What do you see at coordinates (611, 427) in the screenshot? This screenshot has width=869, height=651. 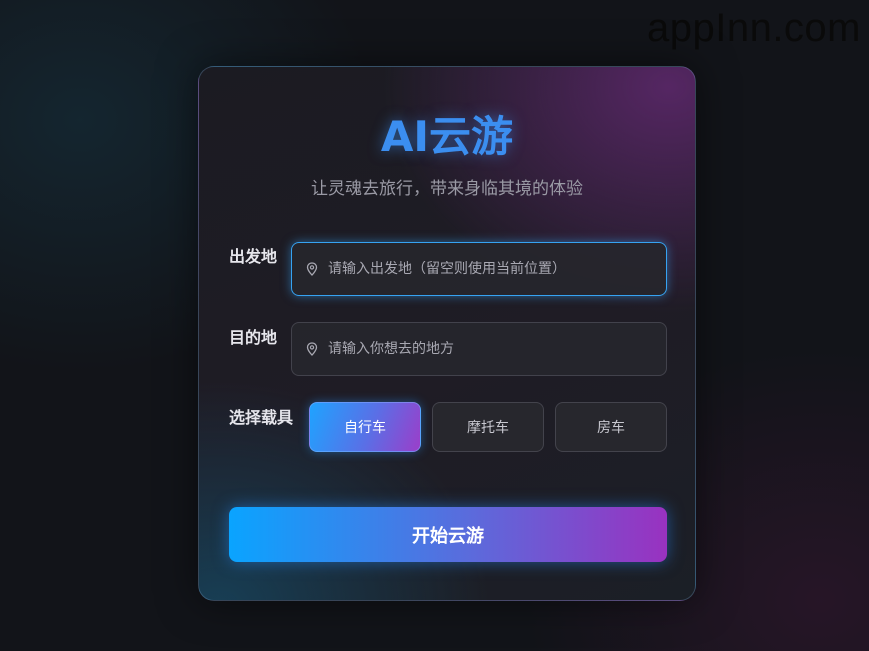 I see `vehicle-option-rv: 房车` at bounding box center [611, 427].